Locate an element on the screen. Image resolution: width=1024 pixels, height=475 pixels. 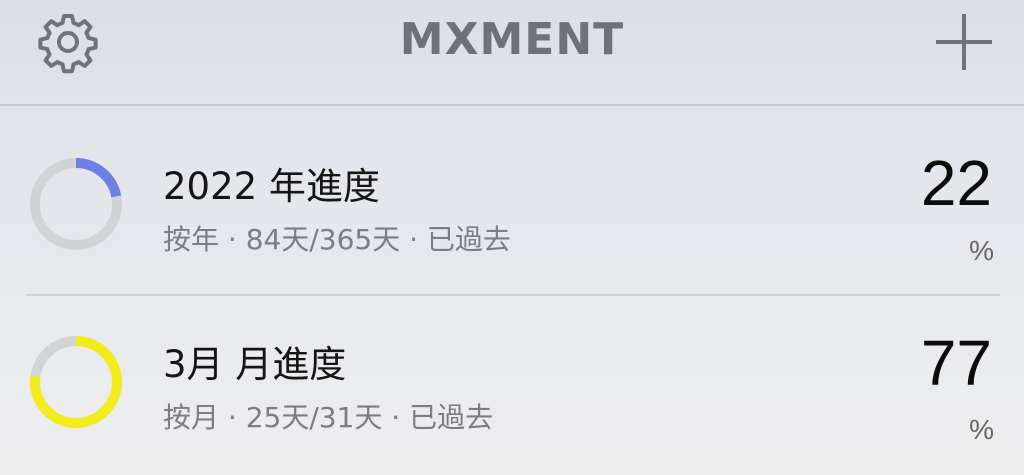
item-percent: 22 is located at coordinates (956, 183).